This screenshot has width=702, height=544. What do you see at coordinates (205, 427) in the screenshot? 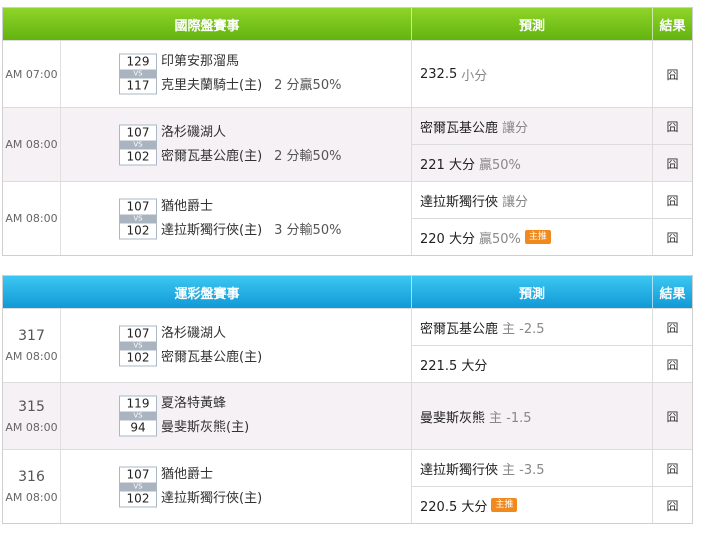
I see `home-team: 曼斐斯灰熊(主)` at bounding box center [205, 427].